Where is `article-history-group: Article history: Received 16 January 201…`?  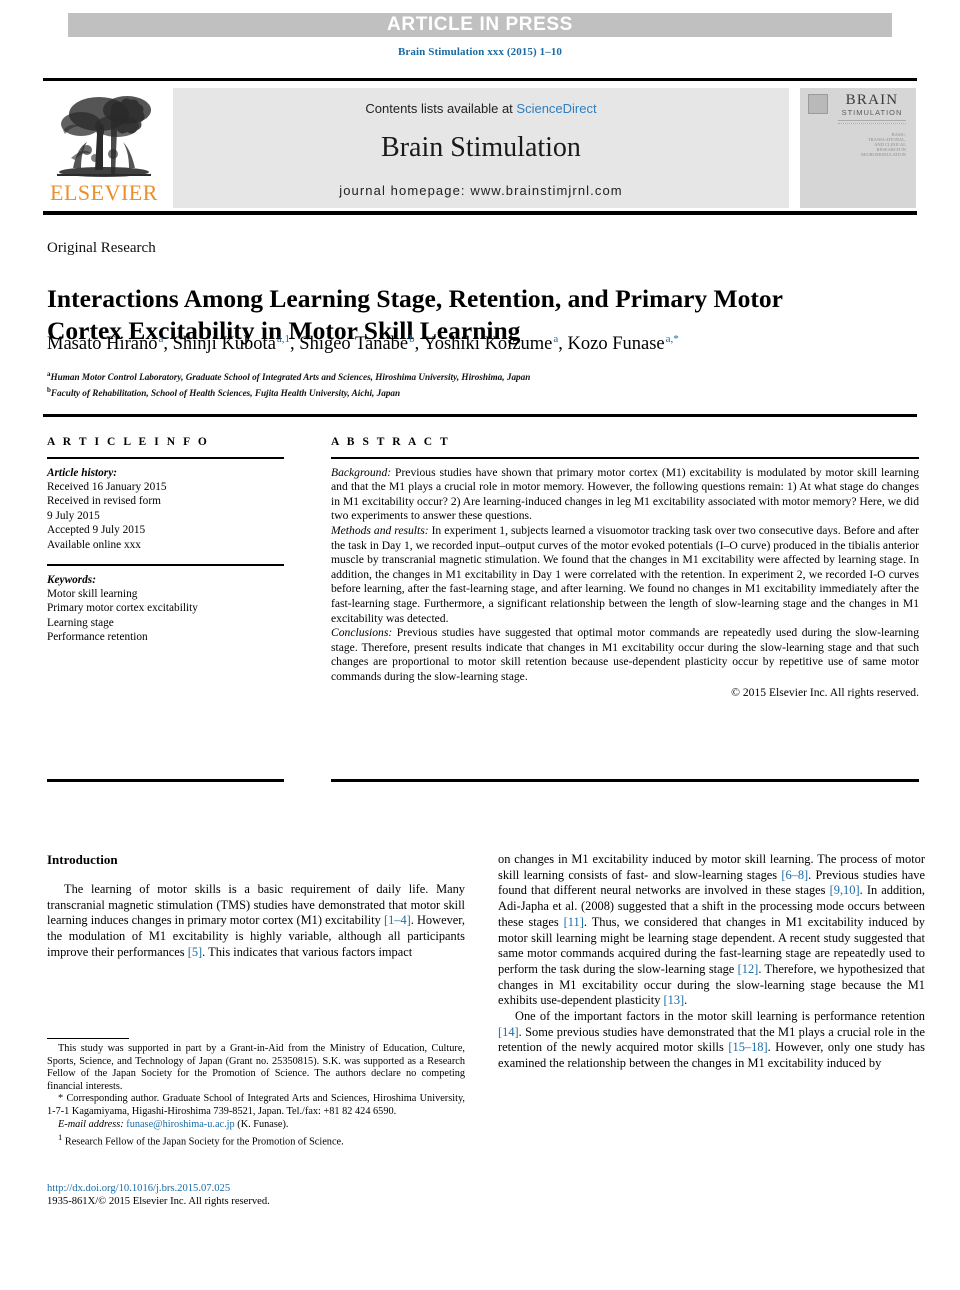
article-history-group: Article history: Received 16 January 201… is located at coordinates (174, 509).